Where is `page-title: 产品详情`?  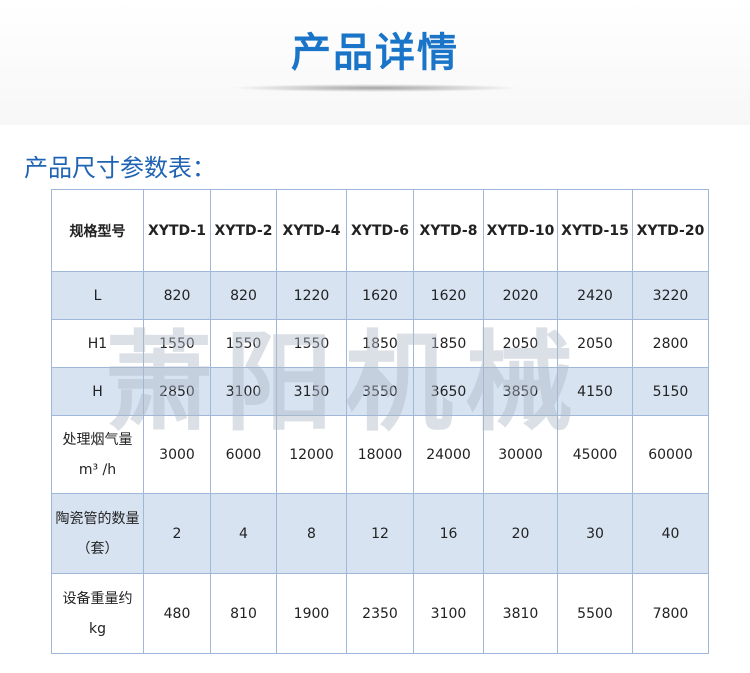 page-title: 产品详情 is located at coordinates (375, 53).